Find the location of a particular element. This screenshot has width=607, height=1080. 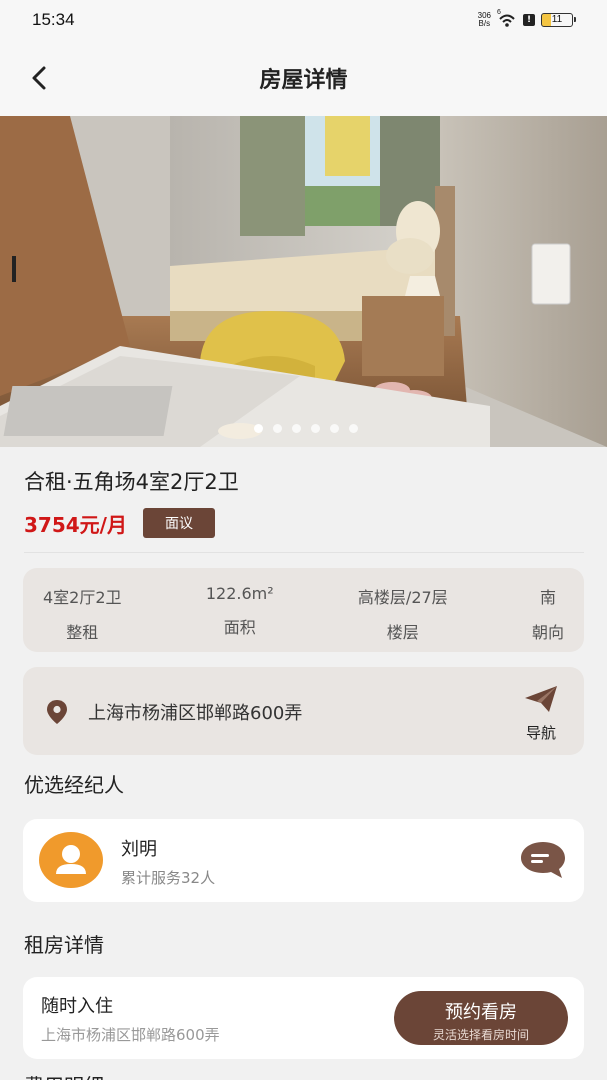

divider is located at coordinates (304, 552).